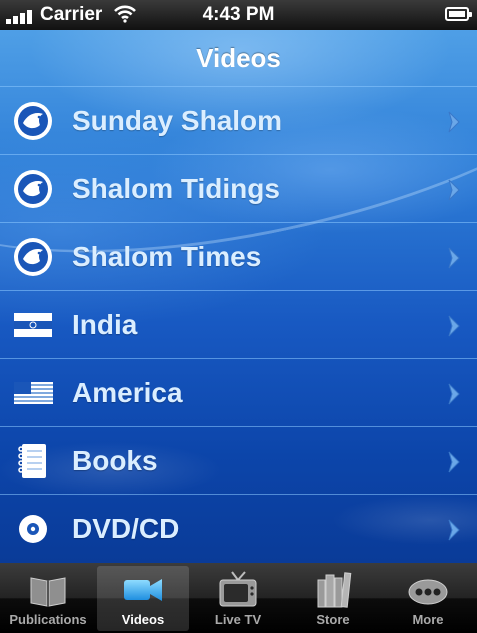  What do you see at coordinates (33, 393) in the screenshot?
I see `us-flag-icon` at bounding box center [33, 393].